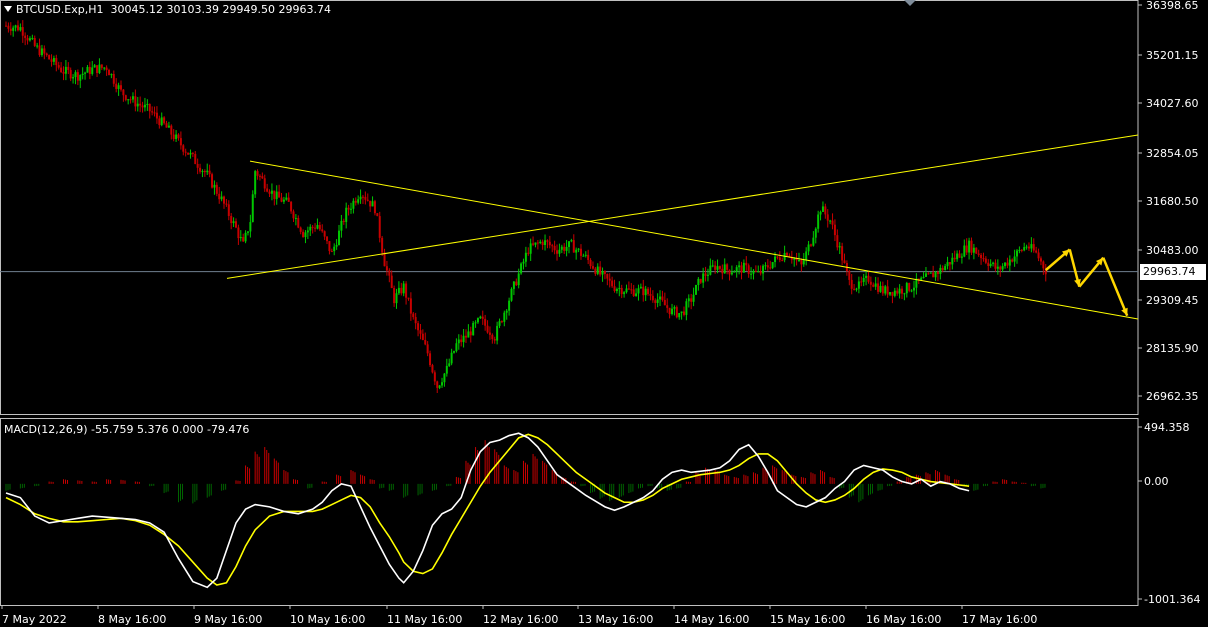 This screenshot has height=627, width=1208. What do you see at coordinates (910, 3) in the screenshot?
I see `scroll-marker-icon` at bounding box center [910, 3].